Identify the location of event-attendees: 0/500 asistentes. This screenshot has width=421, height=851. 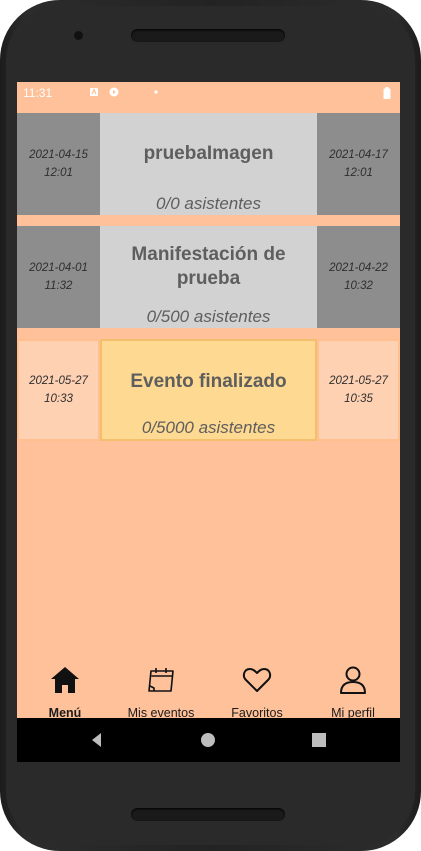
(208, 316).